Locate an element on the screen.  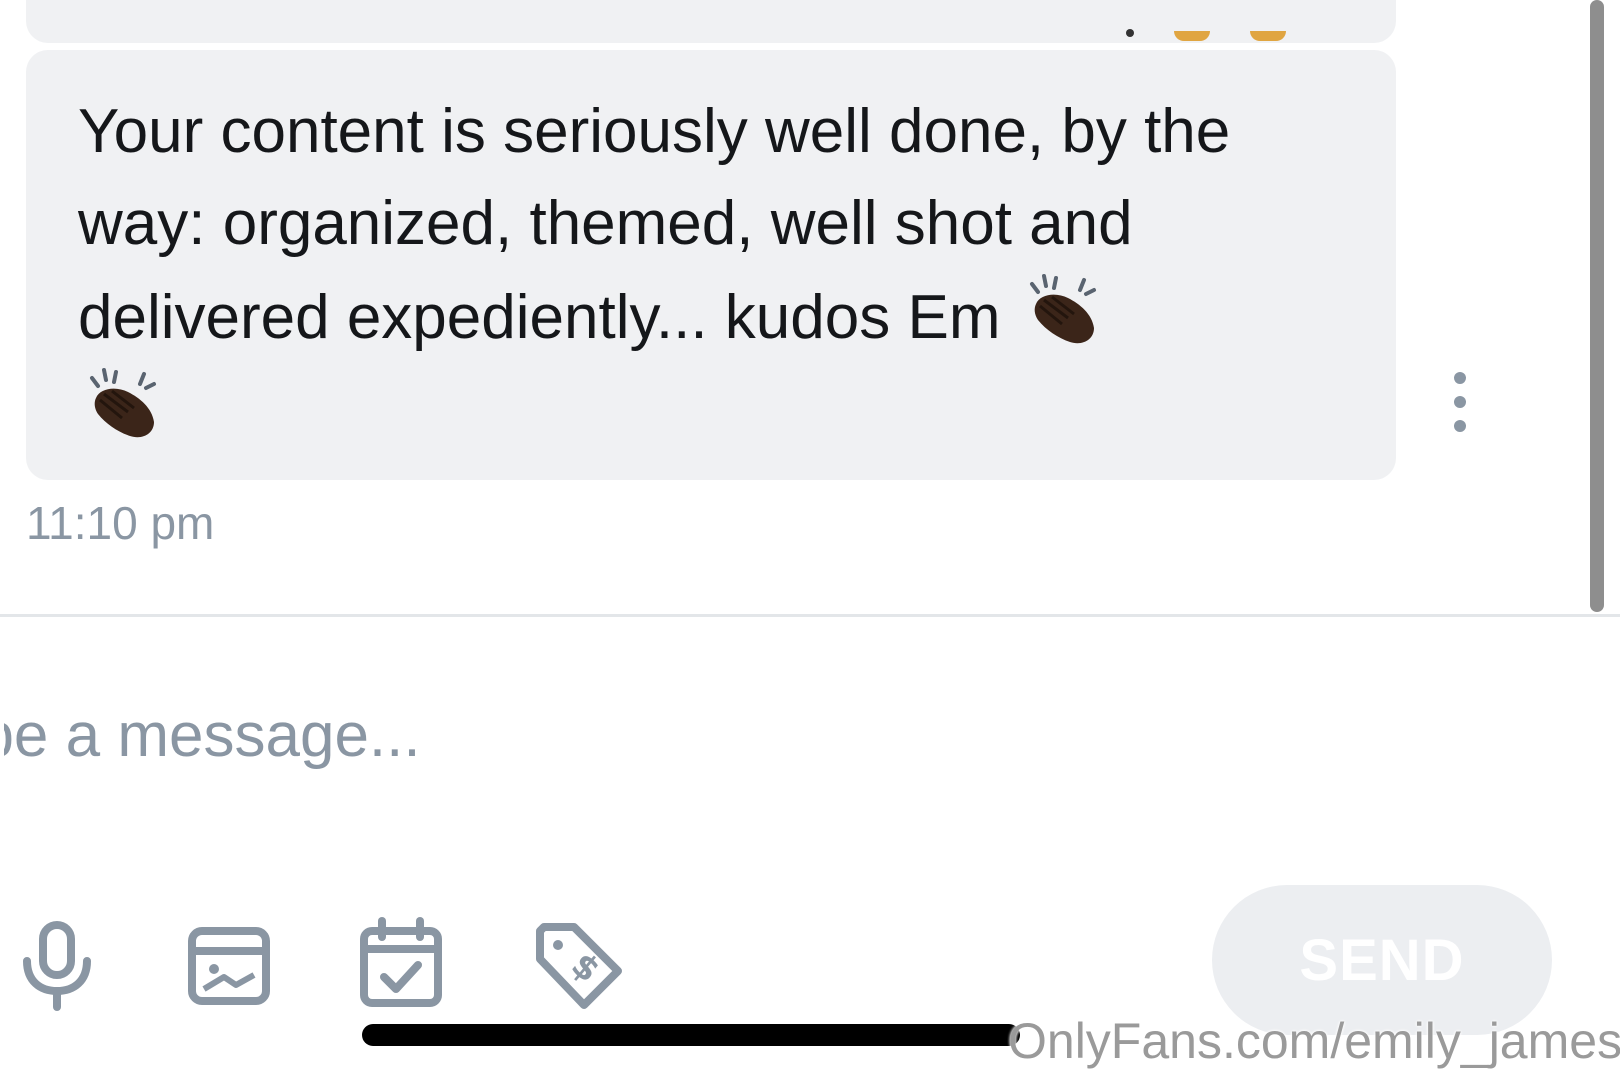
price-tag-icon: $ is located at coordinates (577, 965).